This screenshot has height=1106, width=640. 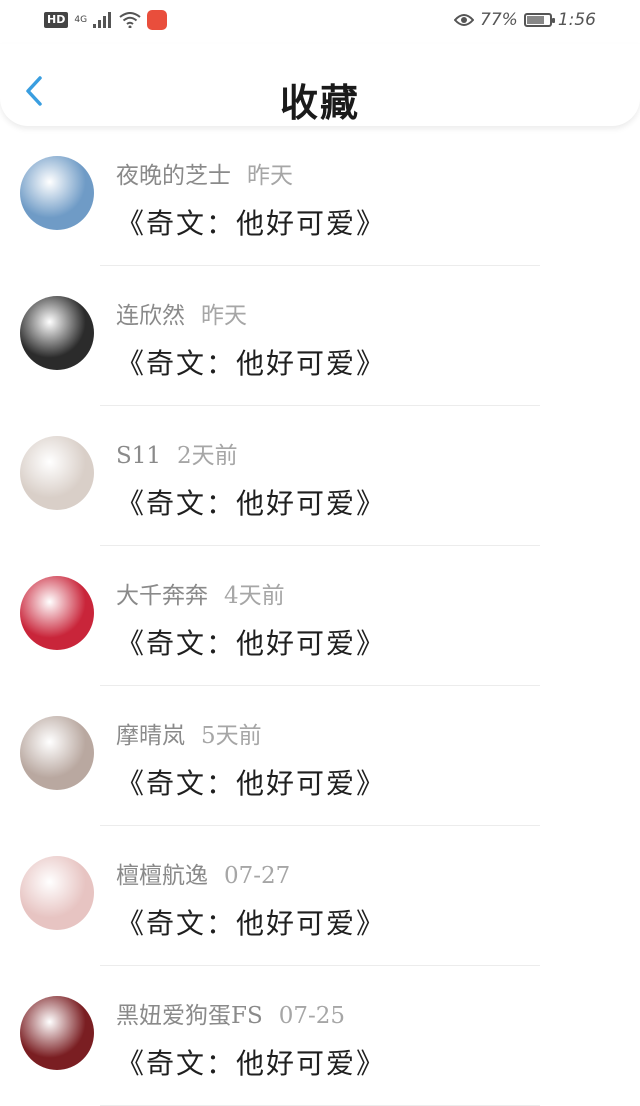 I want to click on username: 夜晚的芝士, so click(x=173, y=176).